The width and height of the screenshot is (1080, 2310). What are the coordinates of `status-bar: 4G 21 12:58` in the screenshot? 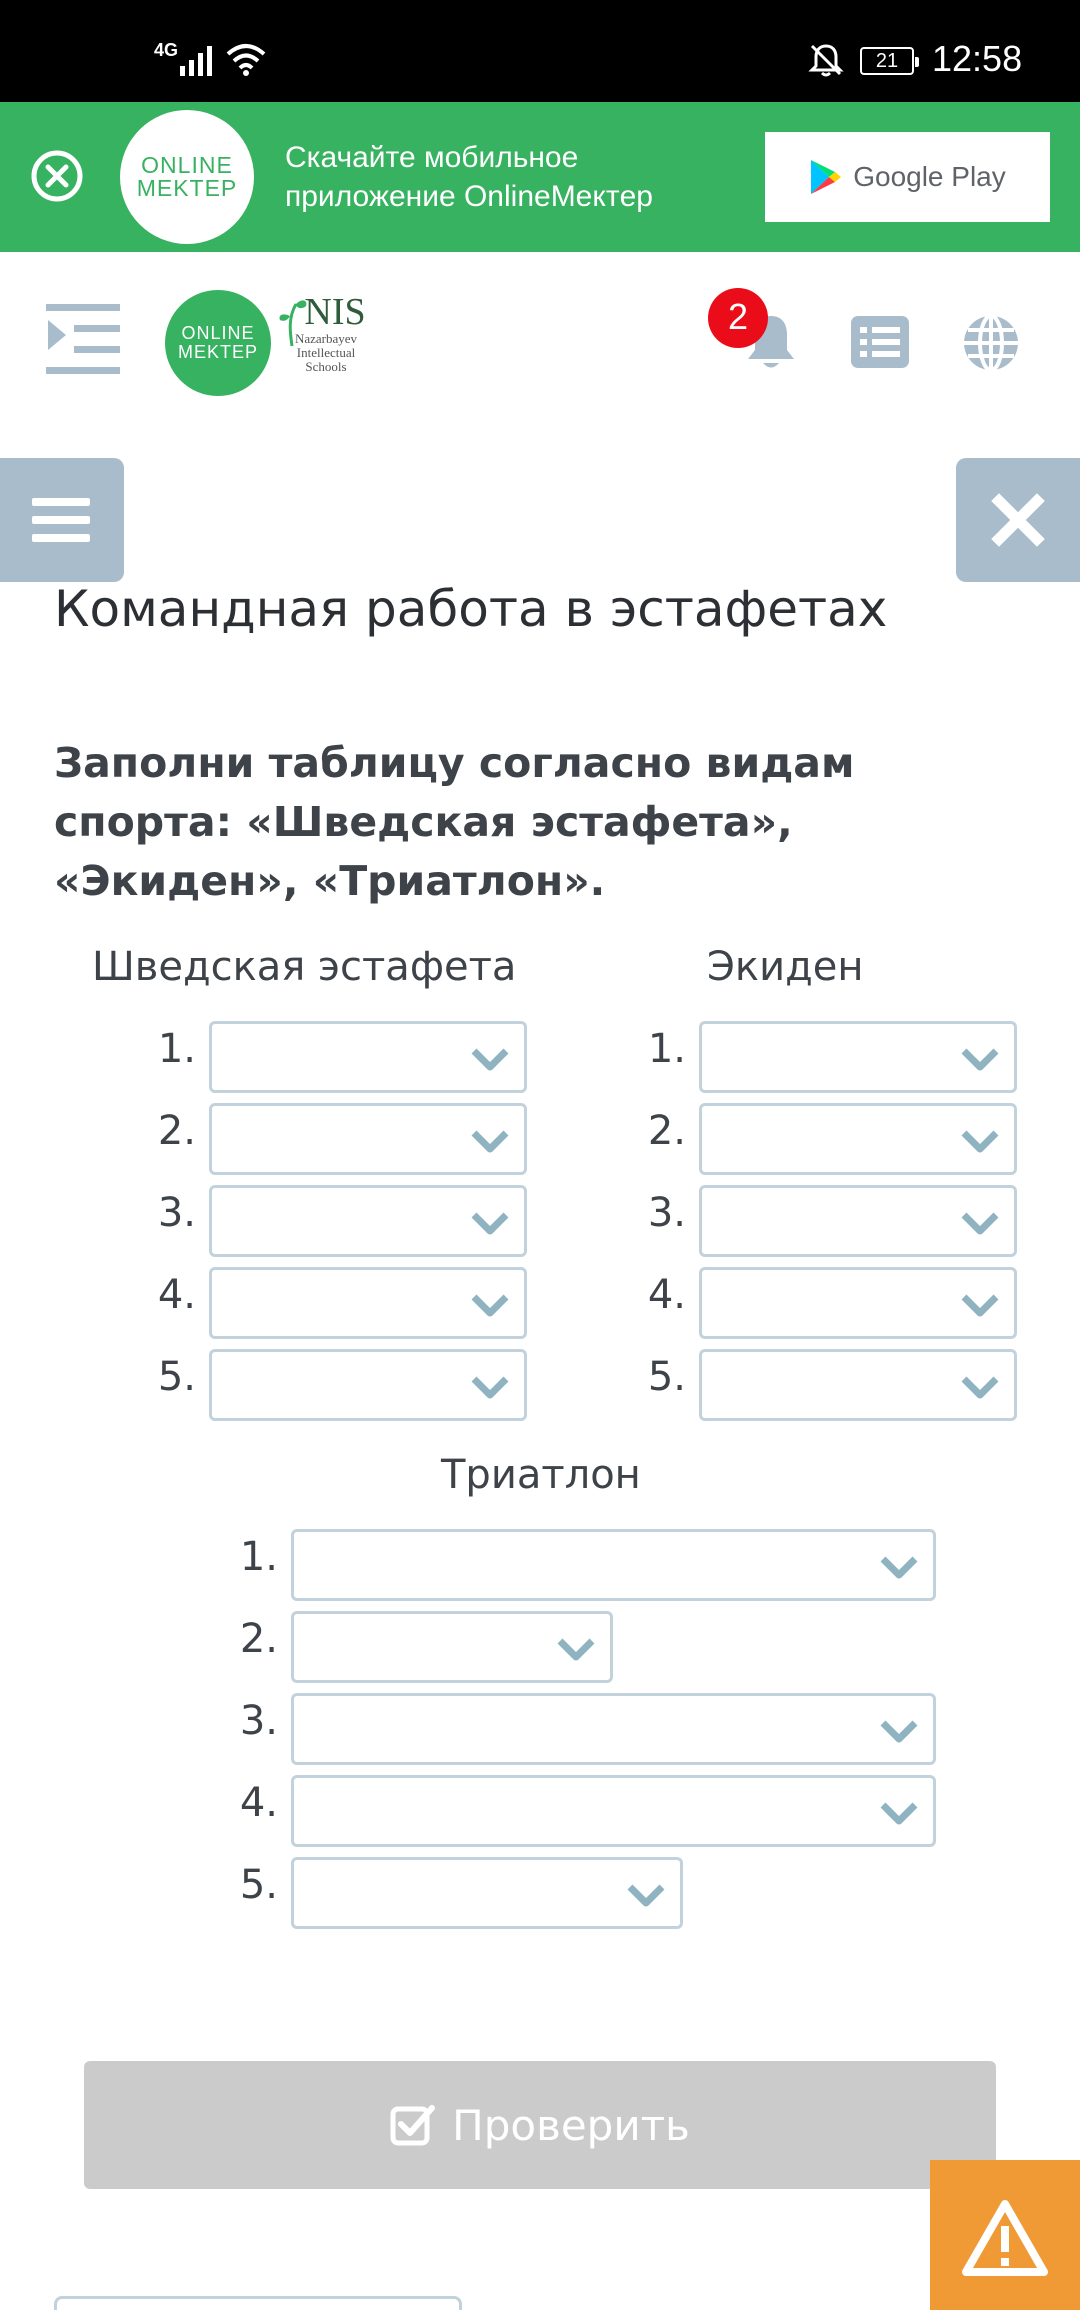 It's located at (540, 51).